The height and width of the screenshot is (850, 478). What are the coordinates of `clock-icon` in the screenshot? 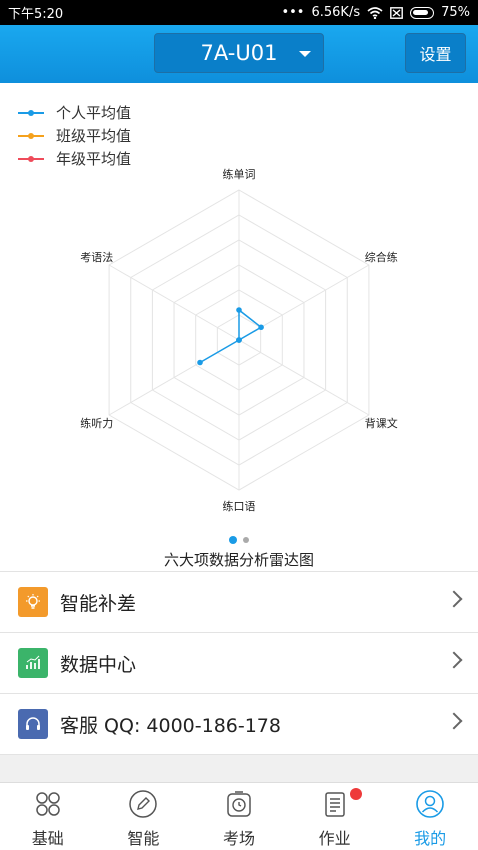 It's located at (239, 804).